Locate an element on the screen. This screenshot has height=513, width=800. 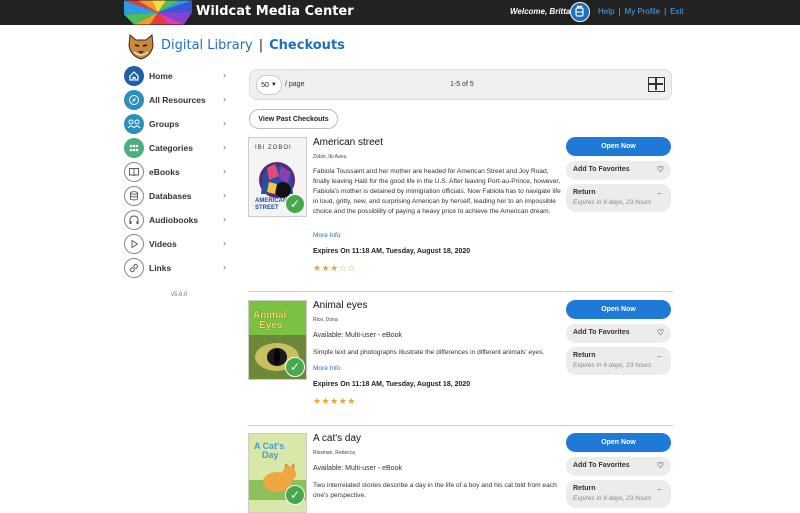
cover-title-line: STREET is located at coordinates (267, 208).